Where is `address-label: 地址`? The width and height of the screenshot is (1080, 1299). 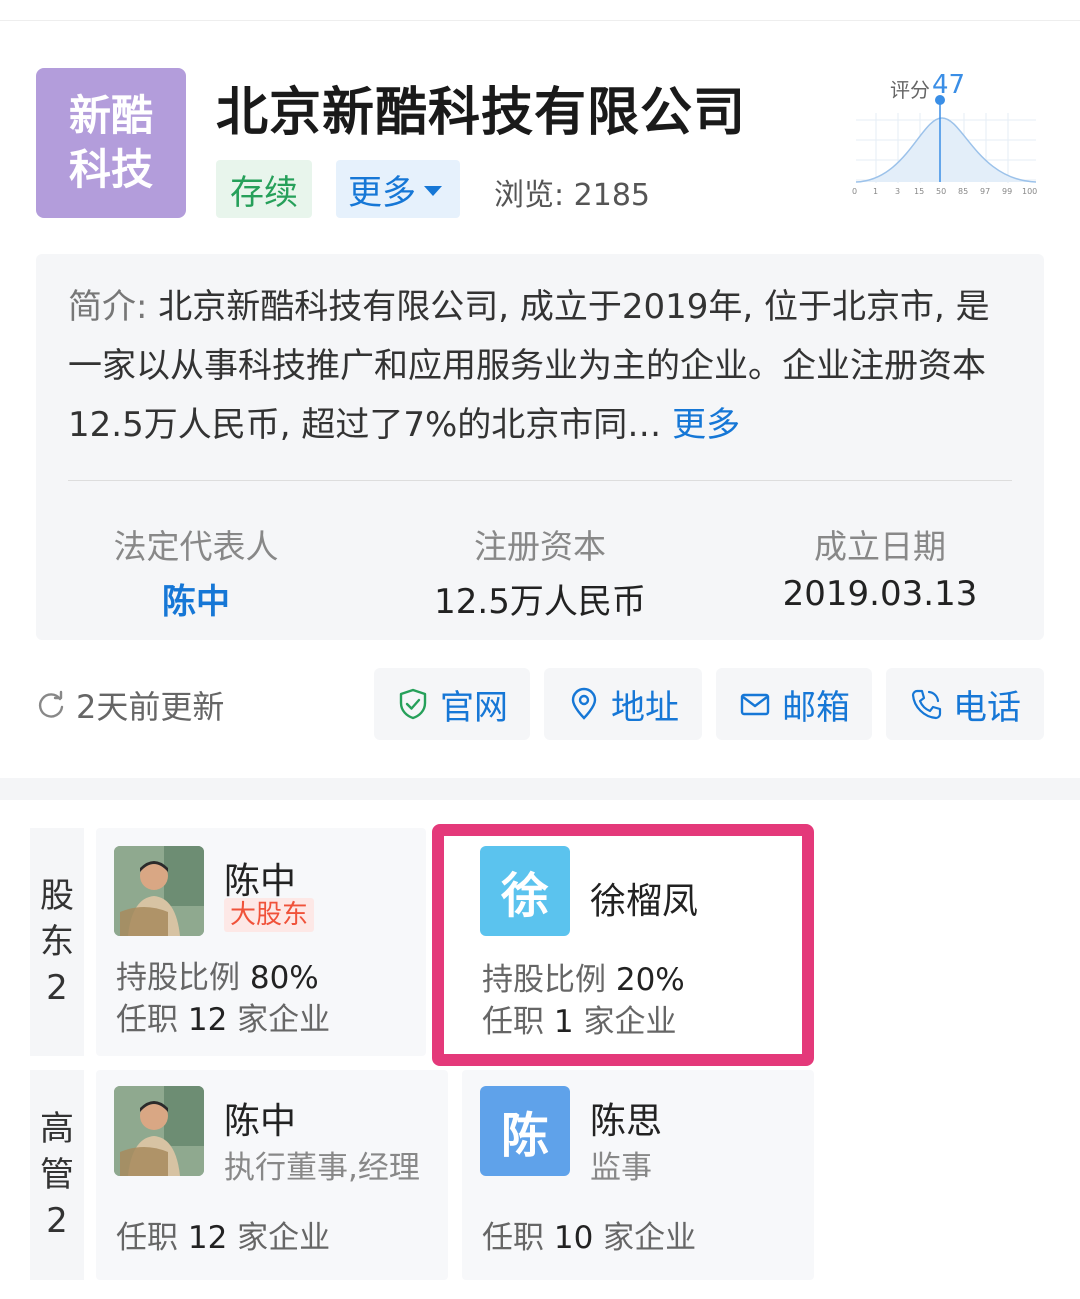
address-label: 地址 is located at coordinates (645, 707).